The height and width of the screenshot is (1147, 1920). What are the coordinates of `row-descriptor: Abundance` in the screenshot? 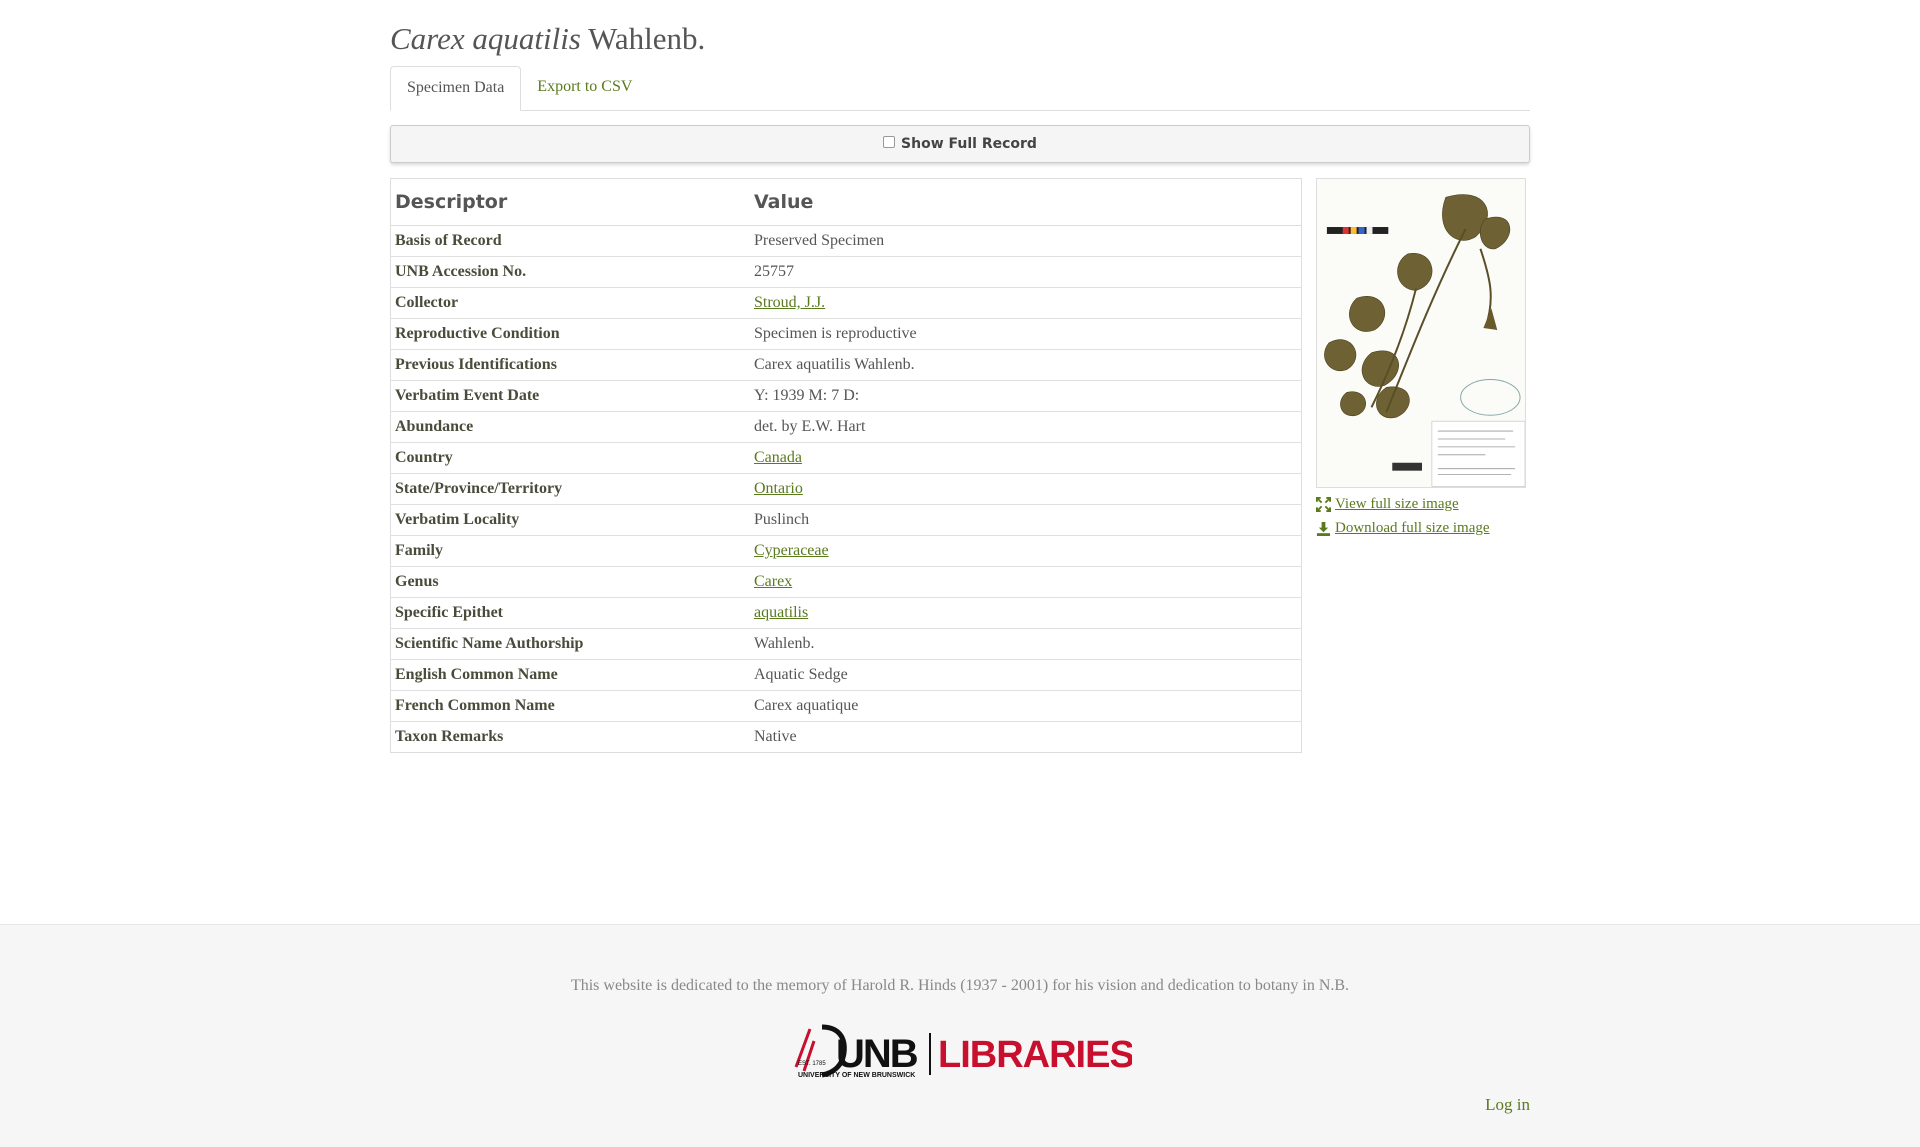 It's located at (570, 427).